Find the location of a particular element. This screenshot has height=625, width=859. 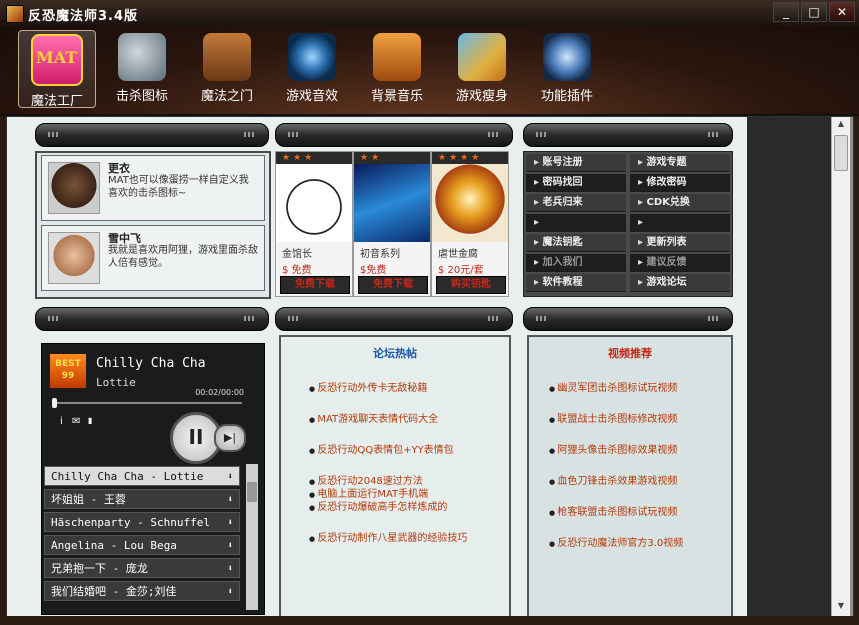

forum-post-link: MAT游戏聊天表情代码大全 is located at coordinates (373, 417).